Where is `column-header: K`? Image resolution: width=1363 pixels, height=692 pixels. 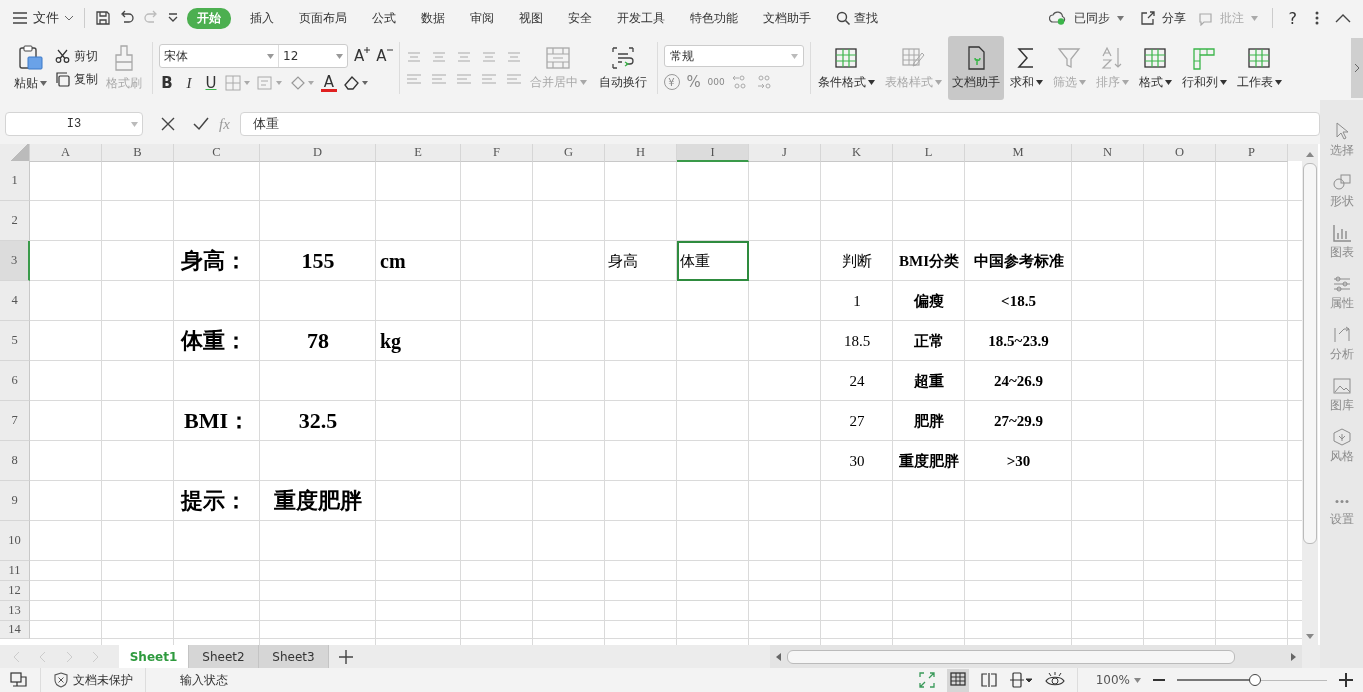
column-header: K is located at coordinates (857, 153).